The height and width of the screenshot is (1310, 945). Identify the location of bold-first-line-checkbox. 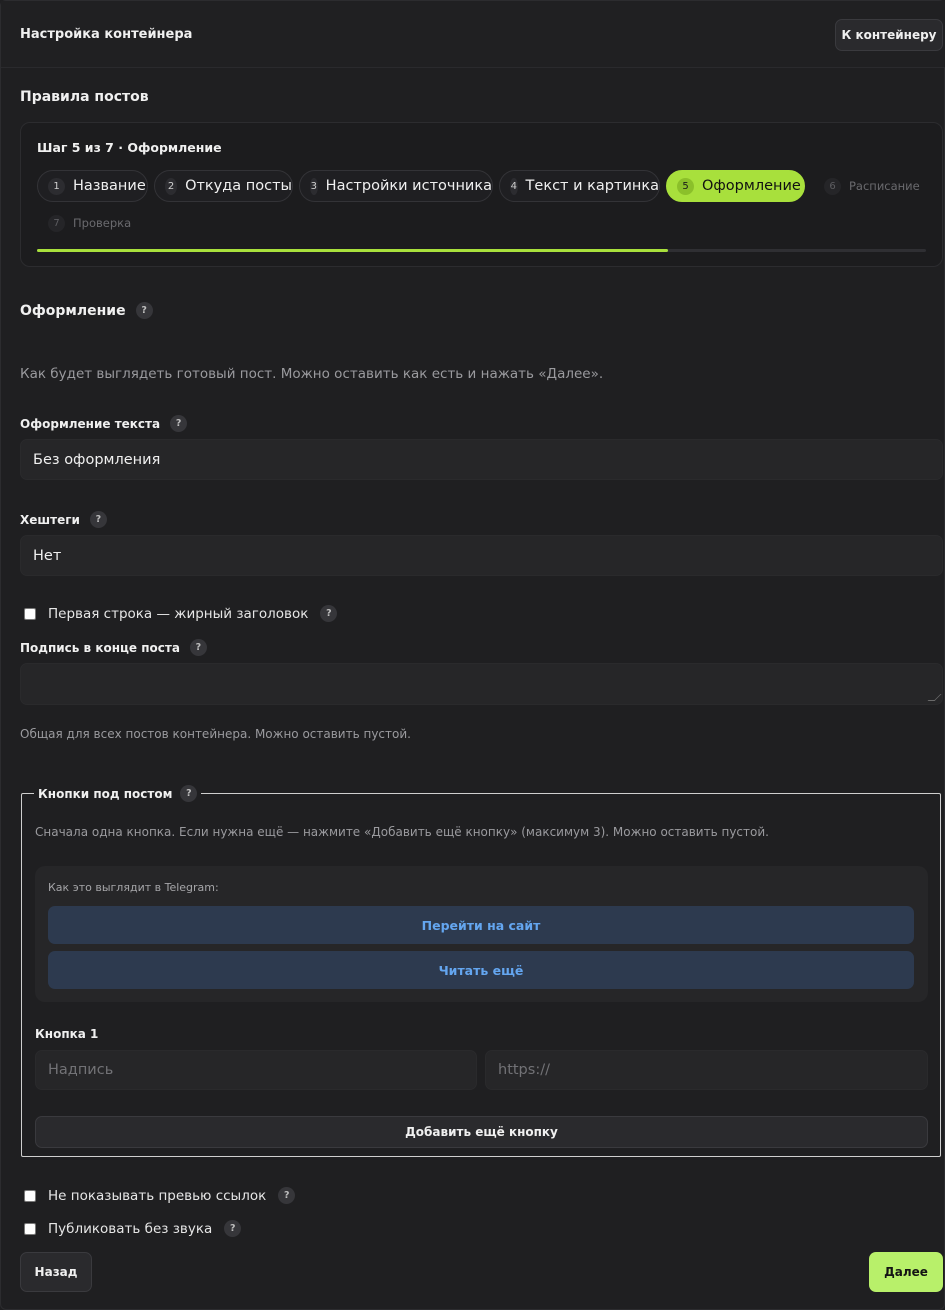
(30, 614).